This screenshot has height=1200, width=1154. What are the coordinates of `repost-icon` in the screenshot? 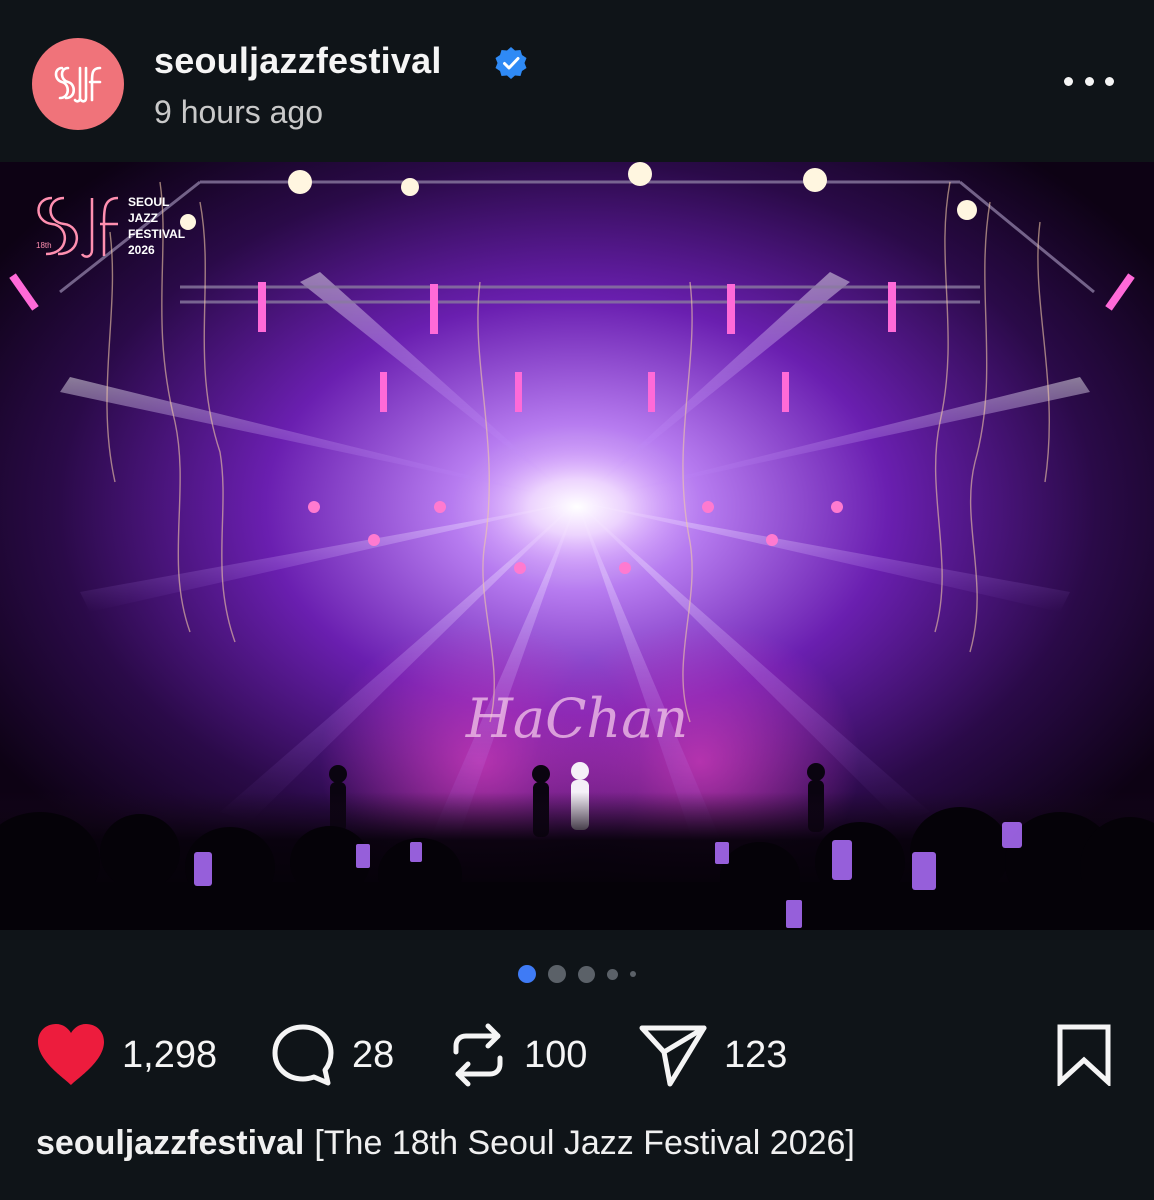 It's located at (478, 1055).